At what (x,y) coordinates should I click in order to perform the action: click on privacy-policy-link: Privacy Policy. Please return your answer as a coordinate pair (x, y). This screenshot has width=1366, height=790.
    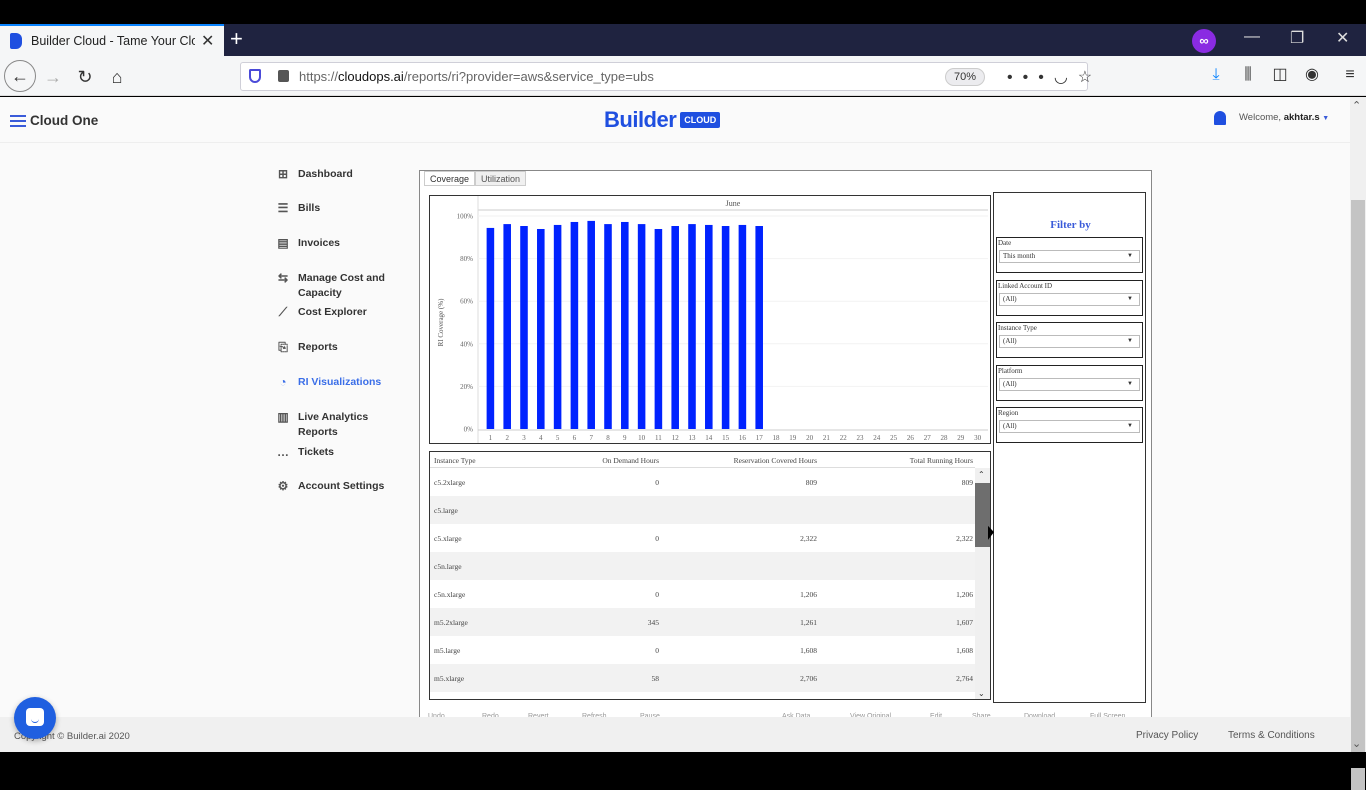
    Looking at the image, I should click on (1167, 735).